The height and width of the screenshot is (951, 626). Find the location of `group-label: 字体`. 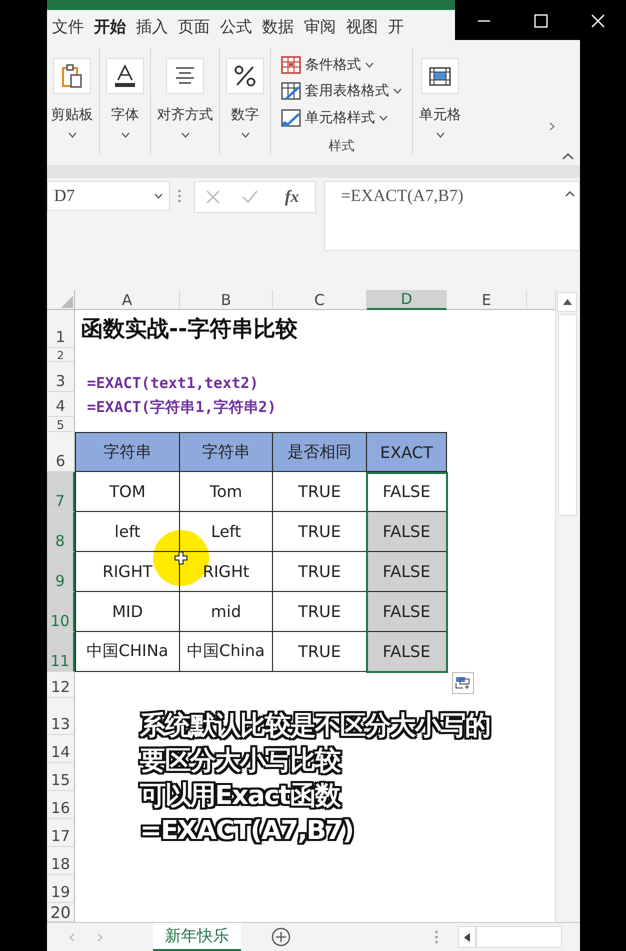

group-label: 字体 is located at coordinates (125, 115).